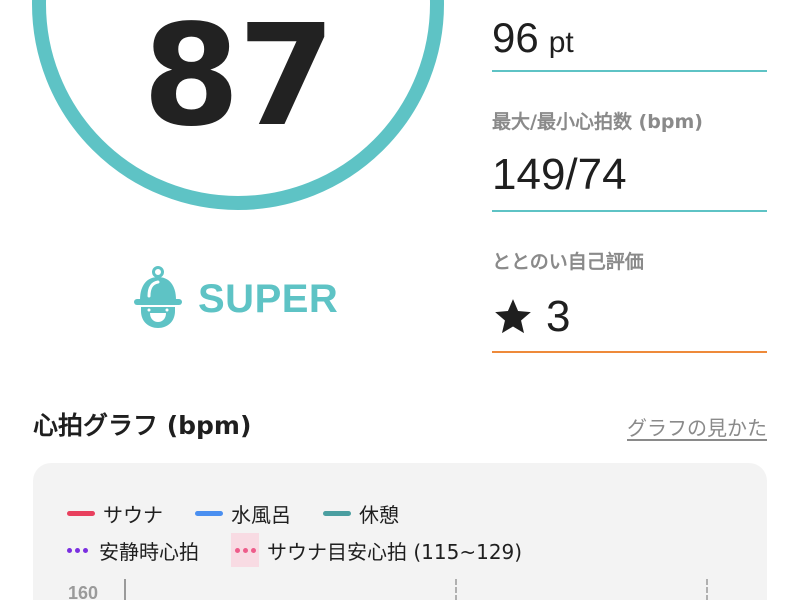  What do you see at coordinates (79, 550) in the screenshot?
I see `resting-hr-dots-swatch` at bounding box center [79, 550].